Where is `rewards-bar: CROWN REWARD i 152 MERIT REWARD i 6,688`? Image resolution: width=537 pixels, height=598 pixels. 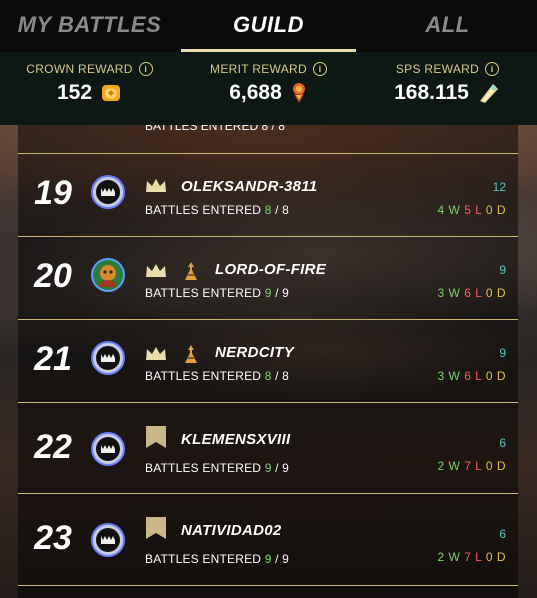
rewards-bar: CROWN REWARD i 152 MERIT REWARD i 6,688 is located at coordinates (268, 88).